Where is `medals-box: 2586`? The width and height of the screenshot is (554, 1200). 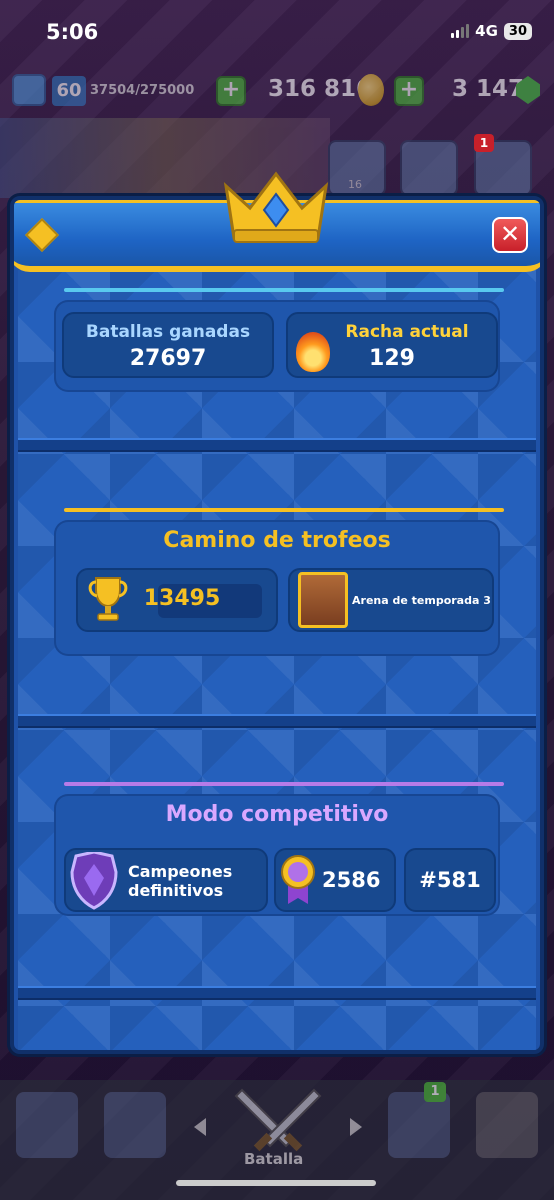
medals-box: 2586 is located at coordinates (335, 880).